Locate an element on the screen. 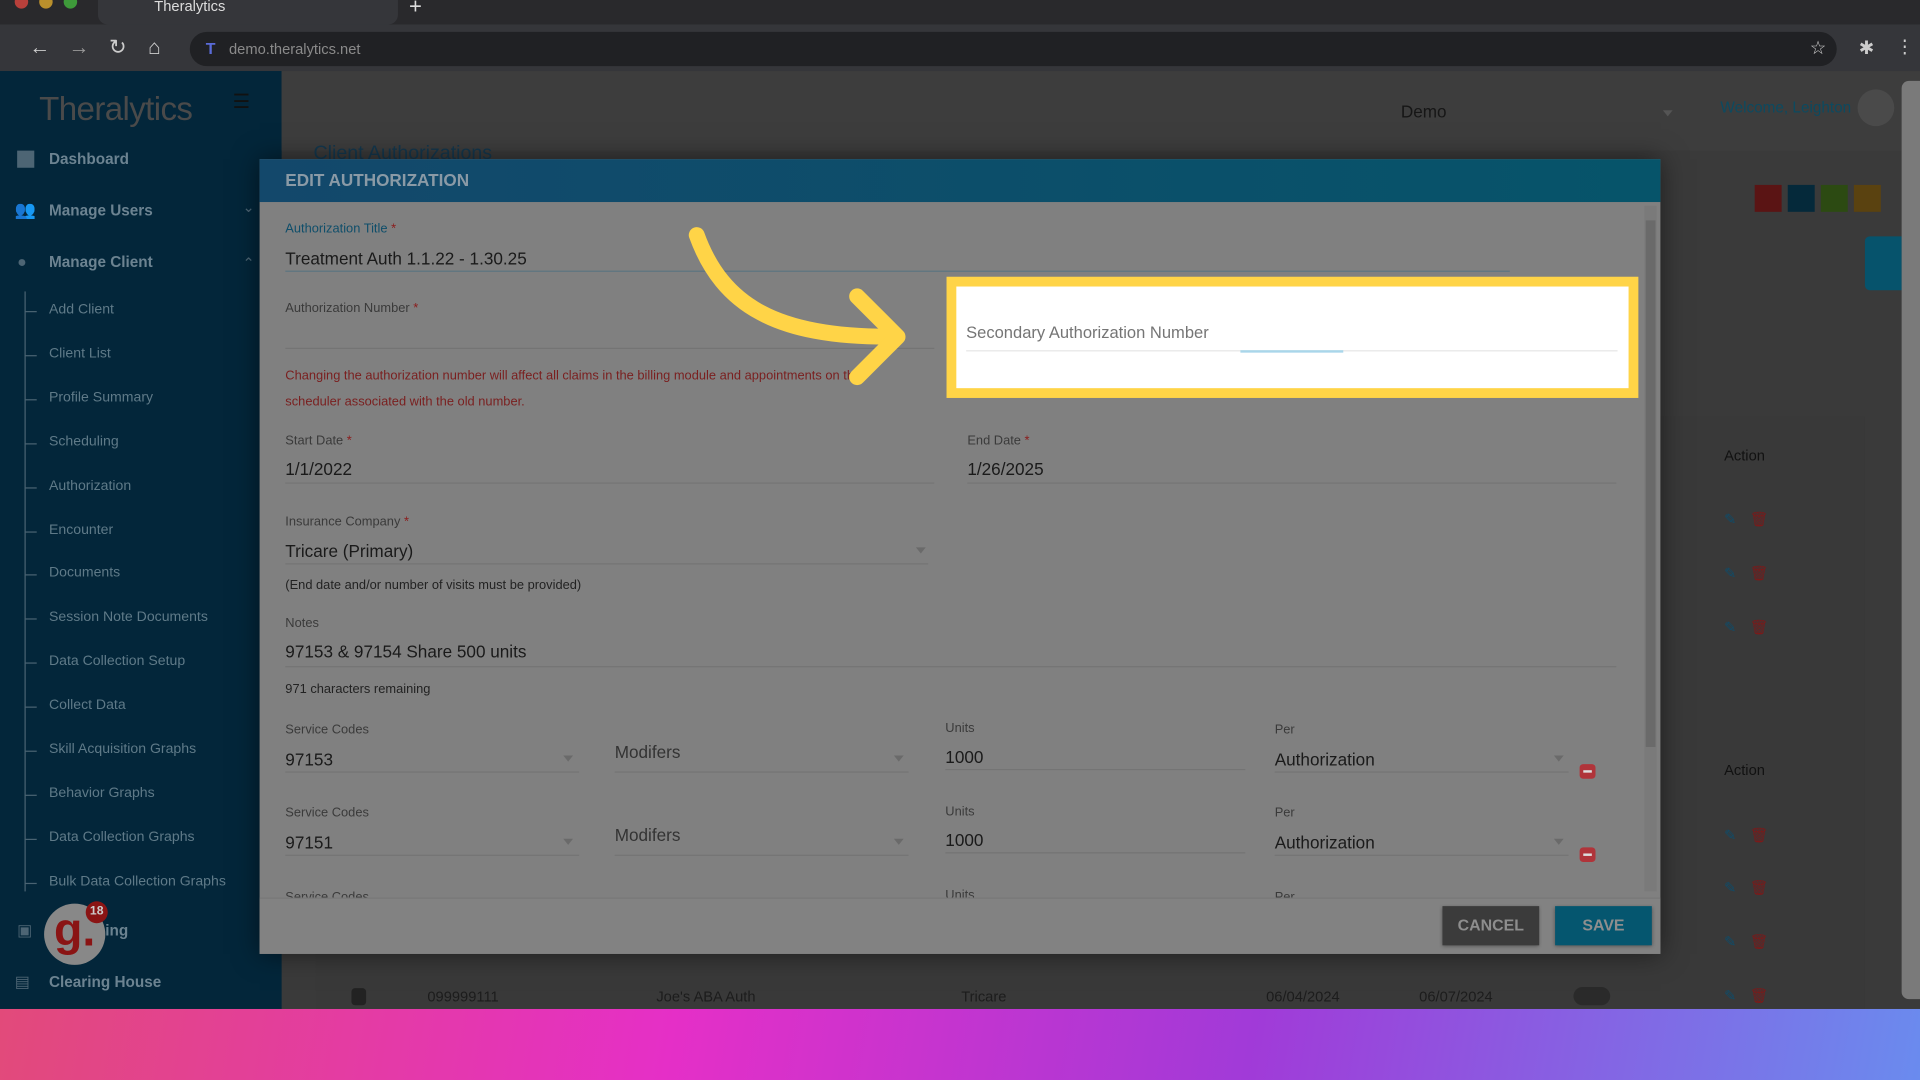 The height and width of the screenshot is (1080, 1920). modal-title: EDIT AUTHORIZATION is located at coordinates (960, 181).